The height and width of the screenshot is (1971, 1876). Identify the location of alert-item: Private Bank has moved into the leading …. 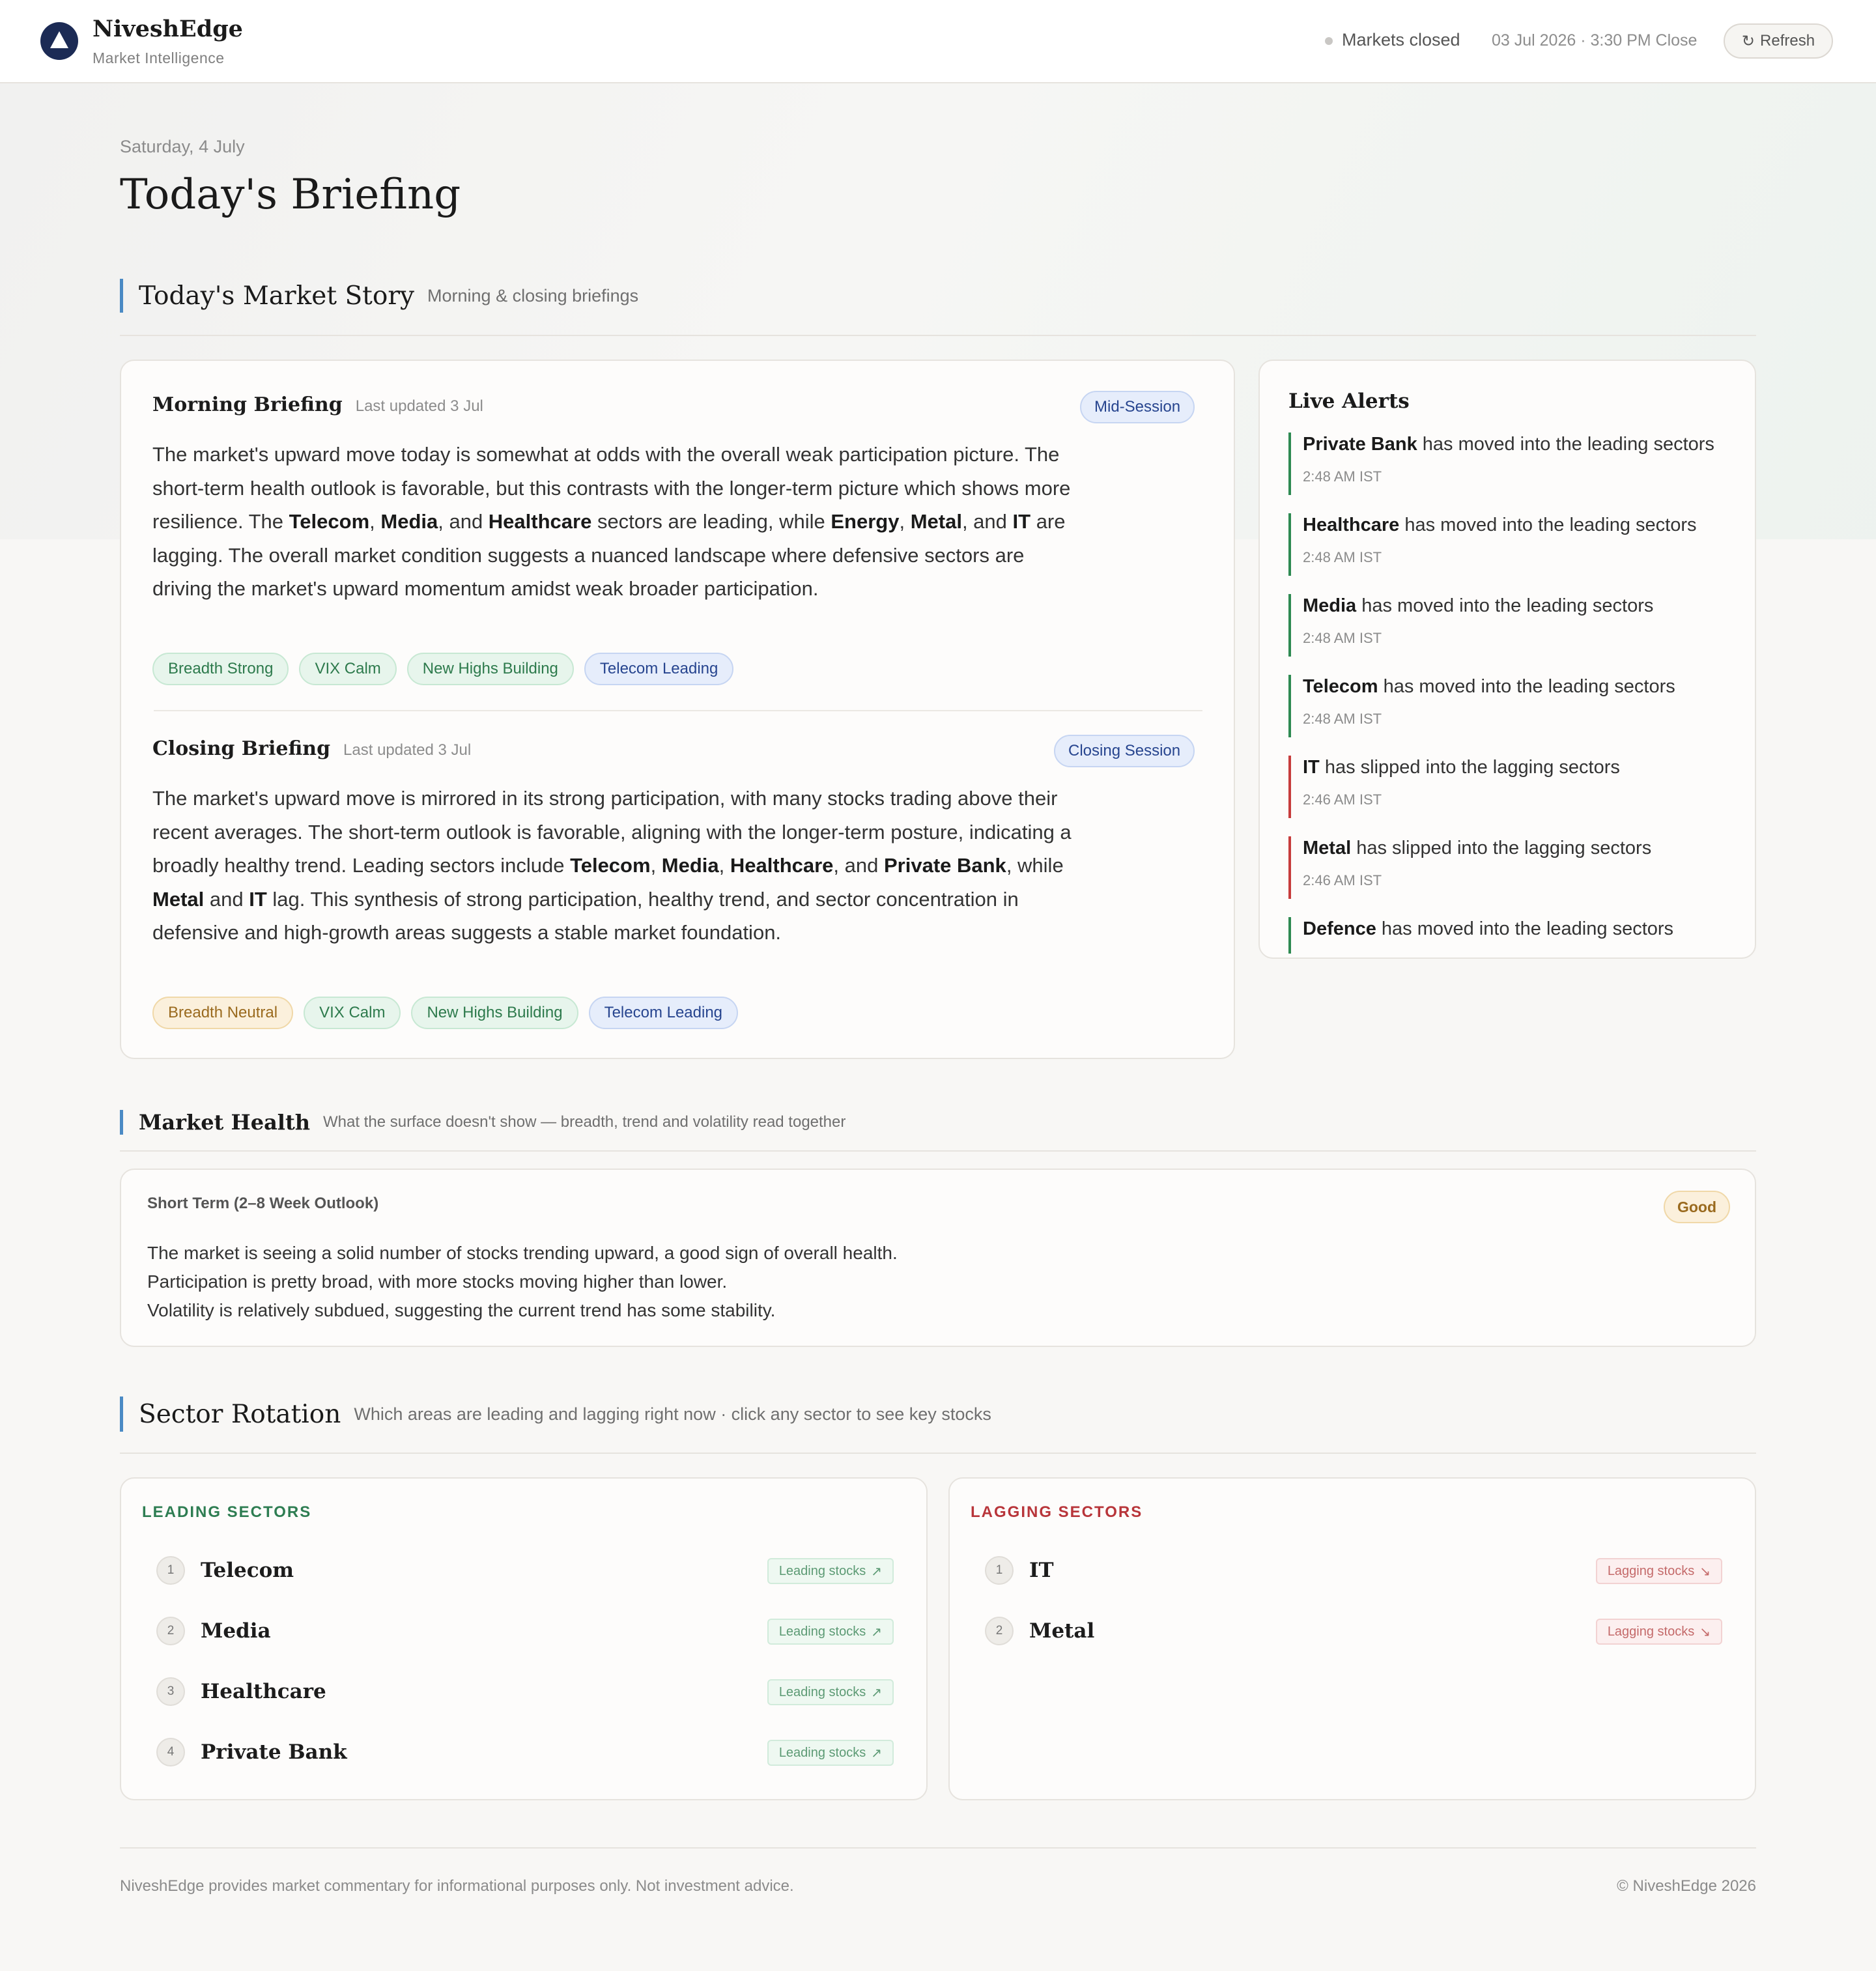
(1516, 463).